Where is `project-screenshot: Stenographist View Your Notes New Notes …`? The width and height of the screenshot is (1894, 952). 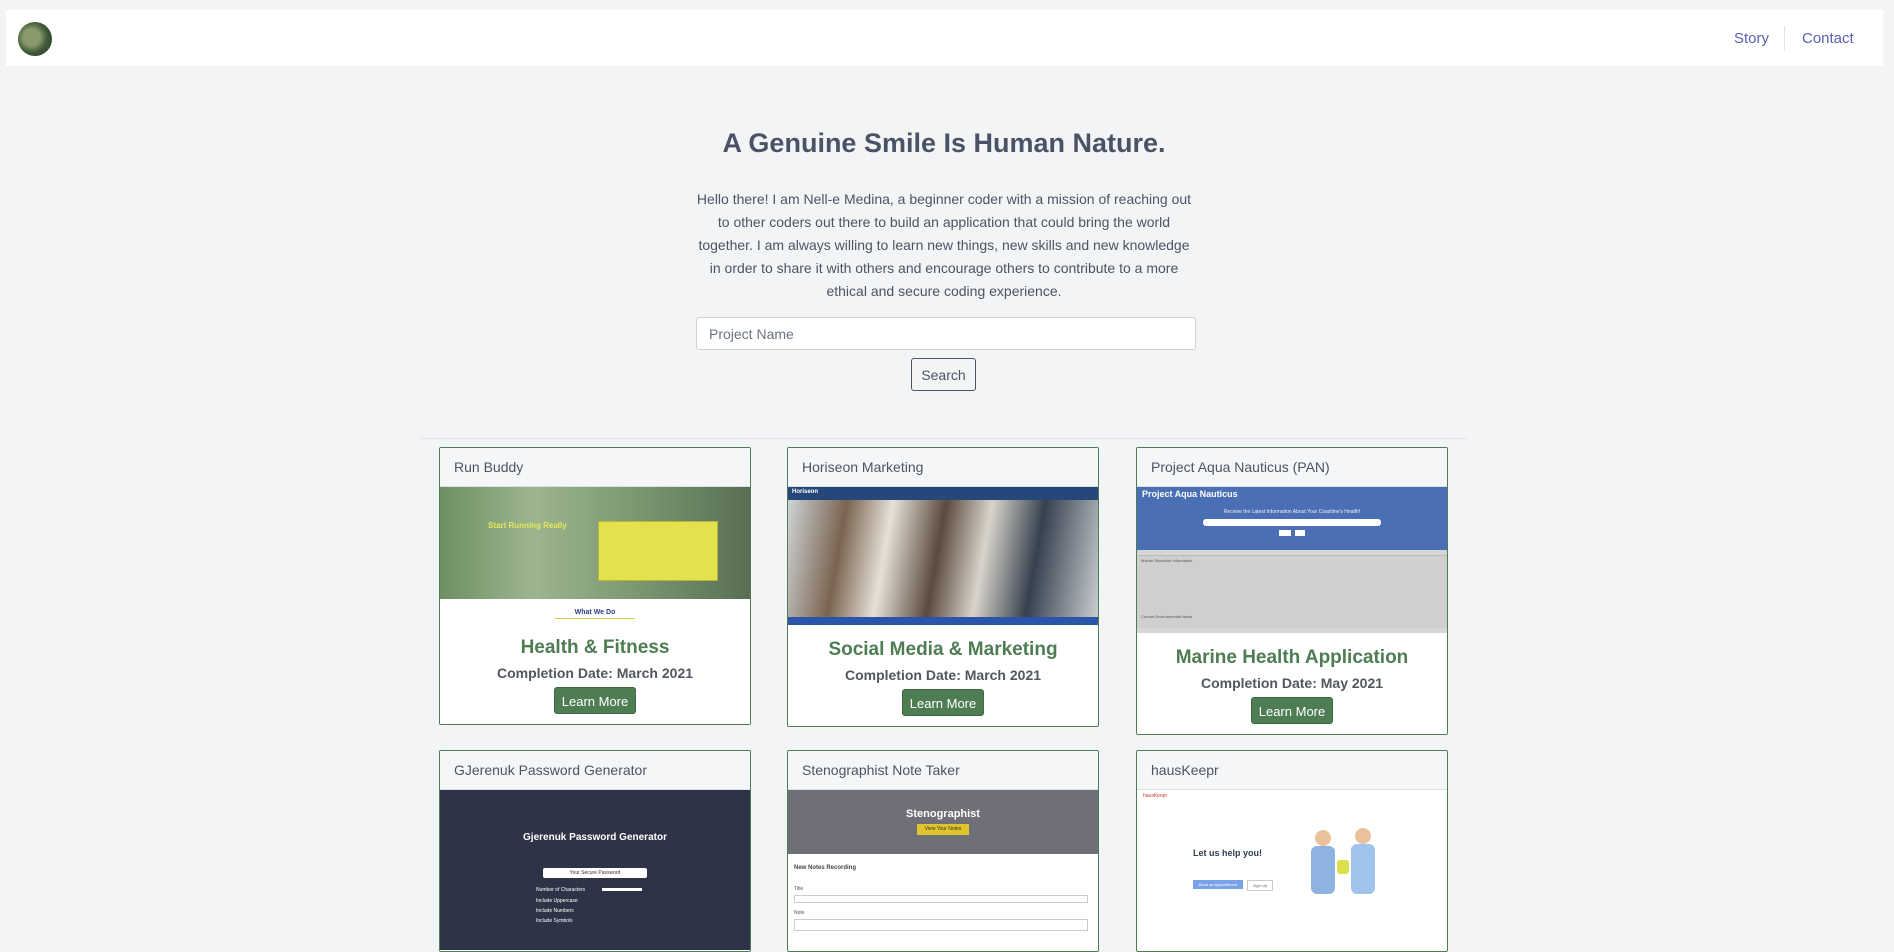 project-screenshot: Stenographist View Your Notes New Notes … is located at coordinates (943, 870).